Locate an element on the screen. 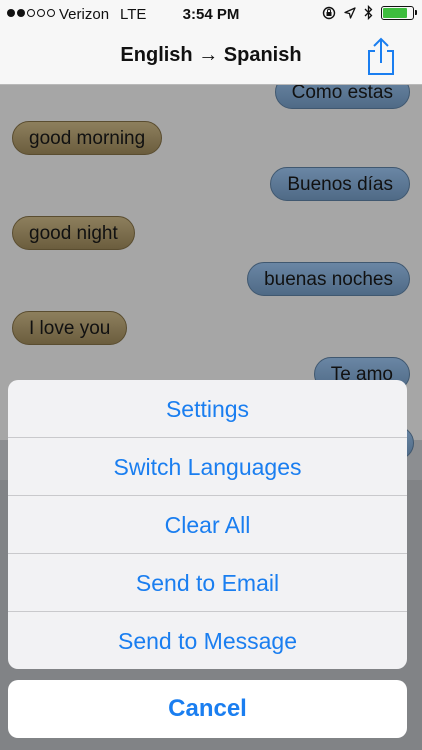 This screenshot has height=750, width=422. clear-all-option: Clear All is located at coordinates (207, 525).